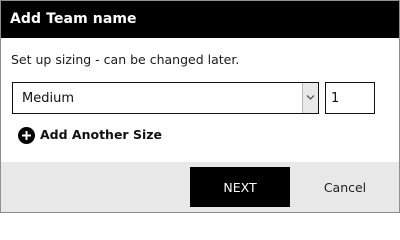 This screenshot has width=400, height=240. What do you see at coordinates (73, 19) in the screenshot?
I see `dialog-title: Add Team name` at bounding box center [73, 19].